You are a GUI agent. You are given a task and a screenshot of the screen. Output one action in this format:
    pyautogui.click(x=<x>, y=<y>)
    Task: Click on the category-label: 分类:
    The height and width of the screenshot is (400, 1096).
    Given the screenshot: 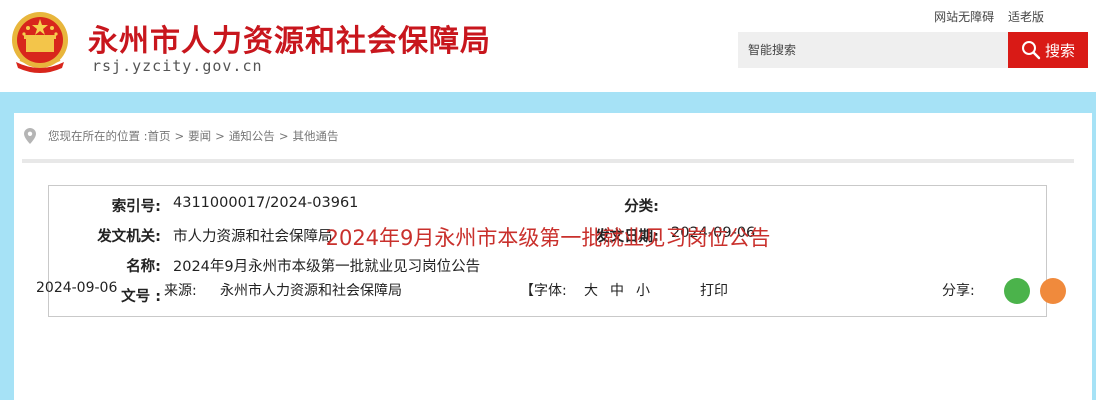 What is the action you would take?
    pyautogui.click(x=641, y=207)
    